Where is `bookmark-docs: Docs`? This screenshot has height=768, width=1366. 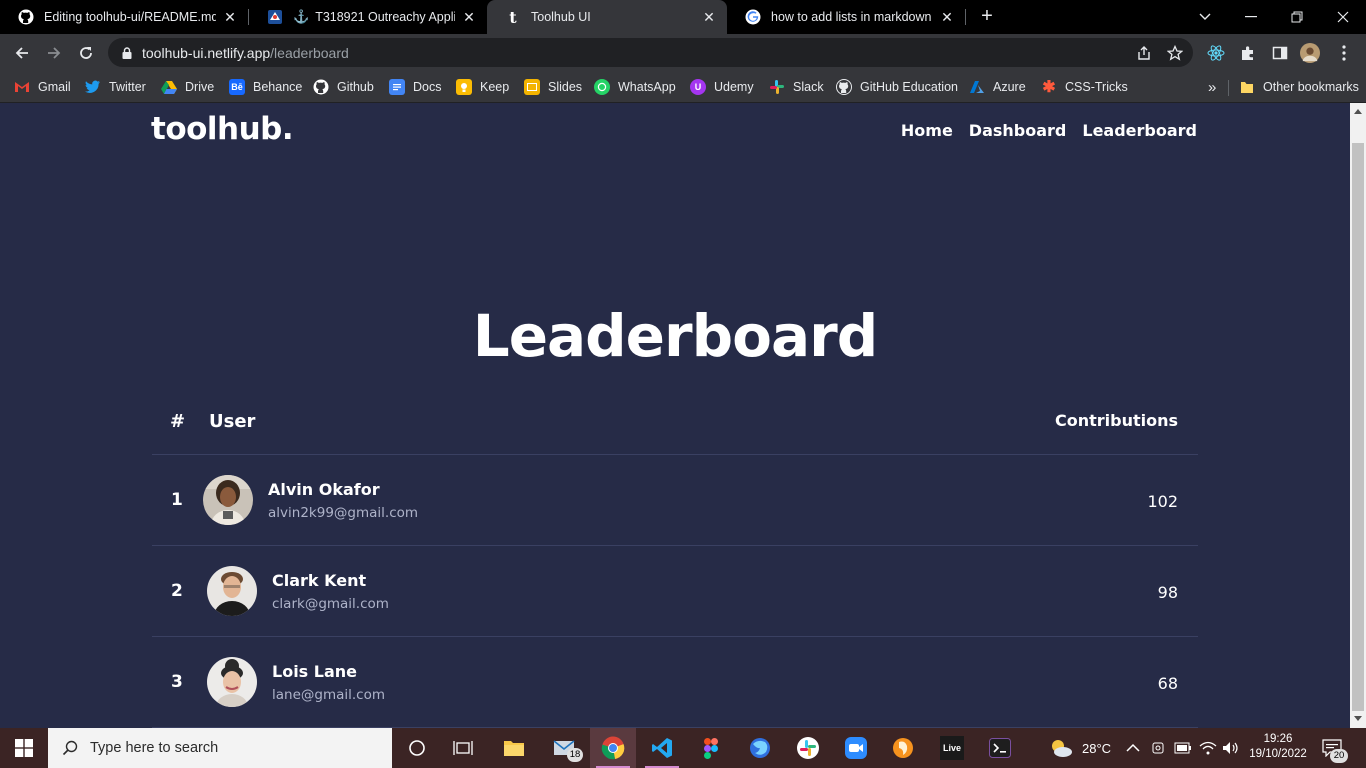 bookmark-docs: Docs is located at coordinates (415, 87).